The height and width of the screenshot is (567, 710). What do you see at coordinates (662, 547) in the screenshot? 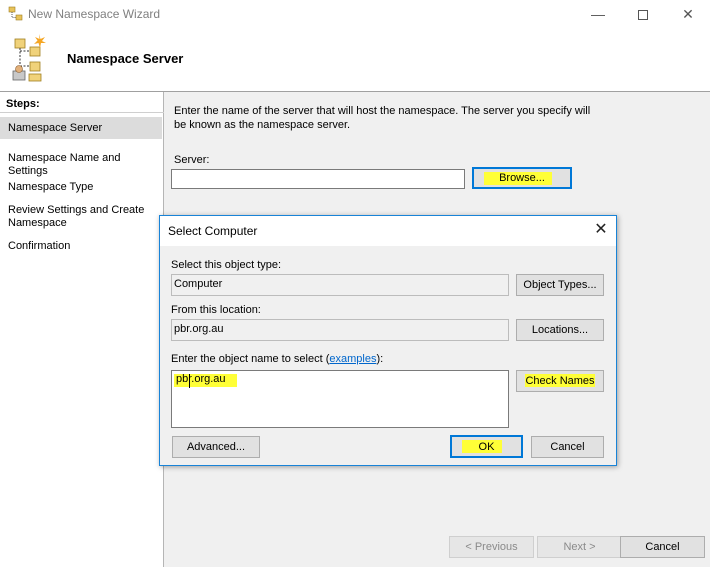
I see `wizard-cancel-button: Cancel` at bounding box center [662, 547].